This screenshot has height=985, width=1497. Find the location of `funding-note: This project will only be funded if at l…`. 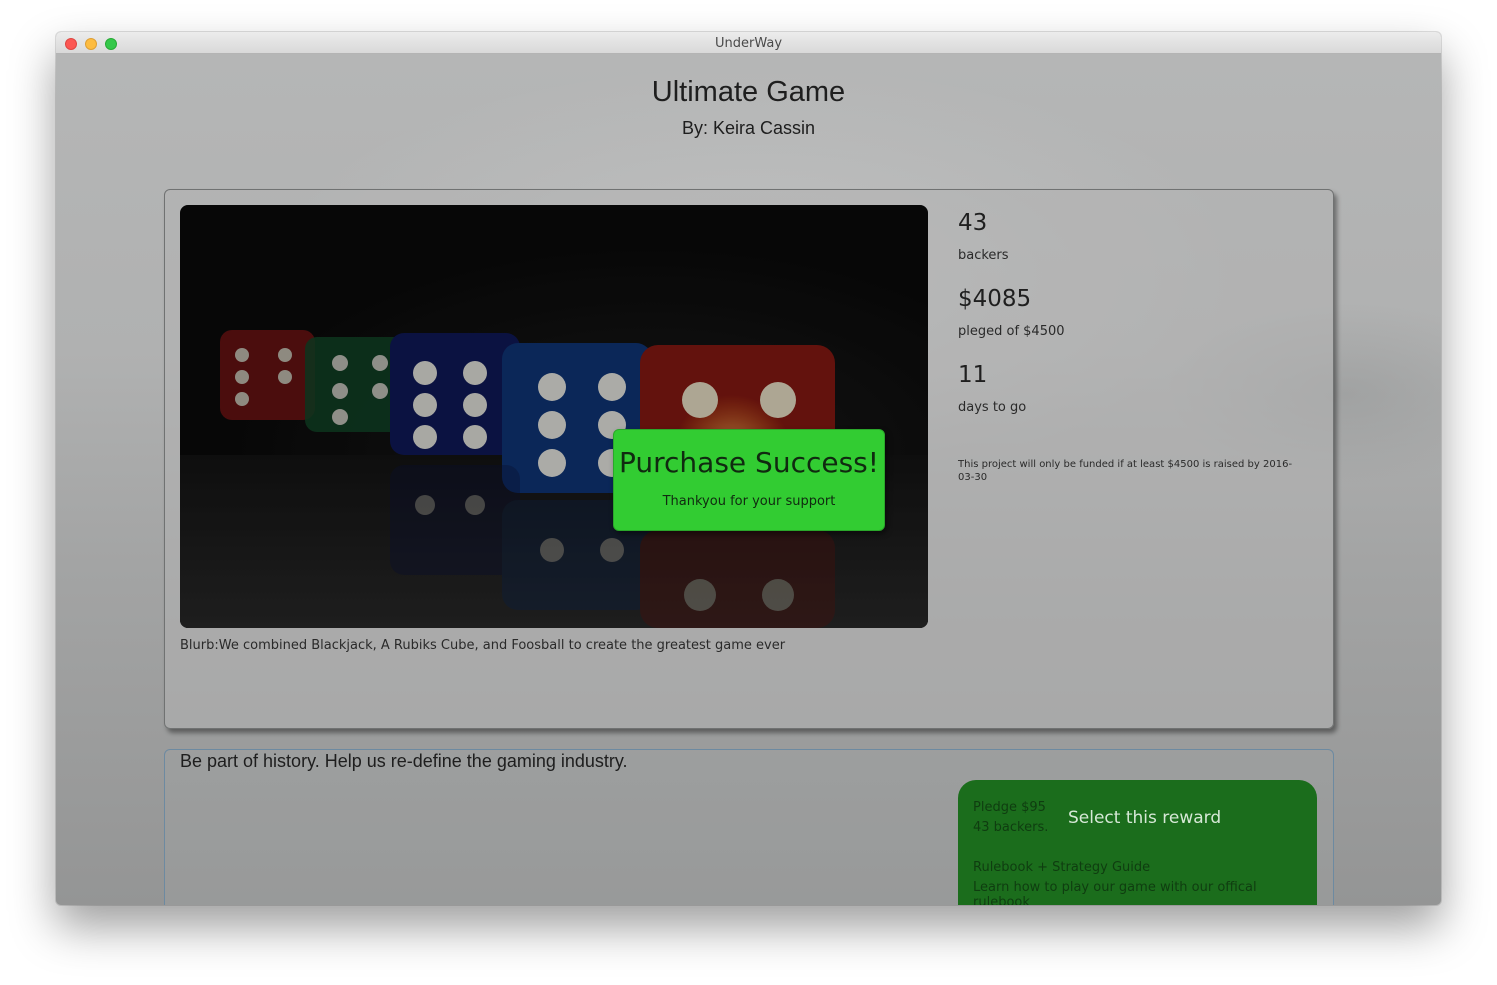

funding-note: This project will only be funded if at l… is located at coordinates (1125, 471).